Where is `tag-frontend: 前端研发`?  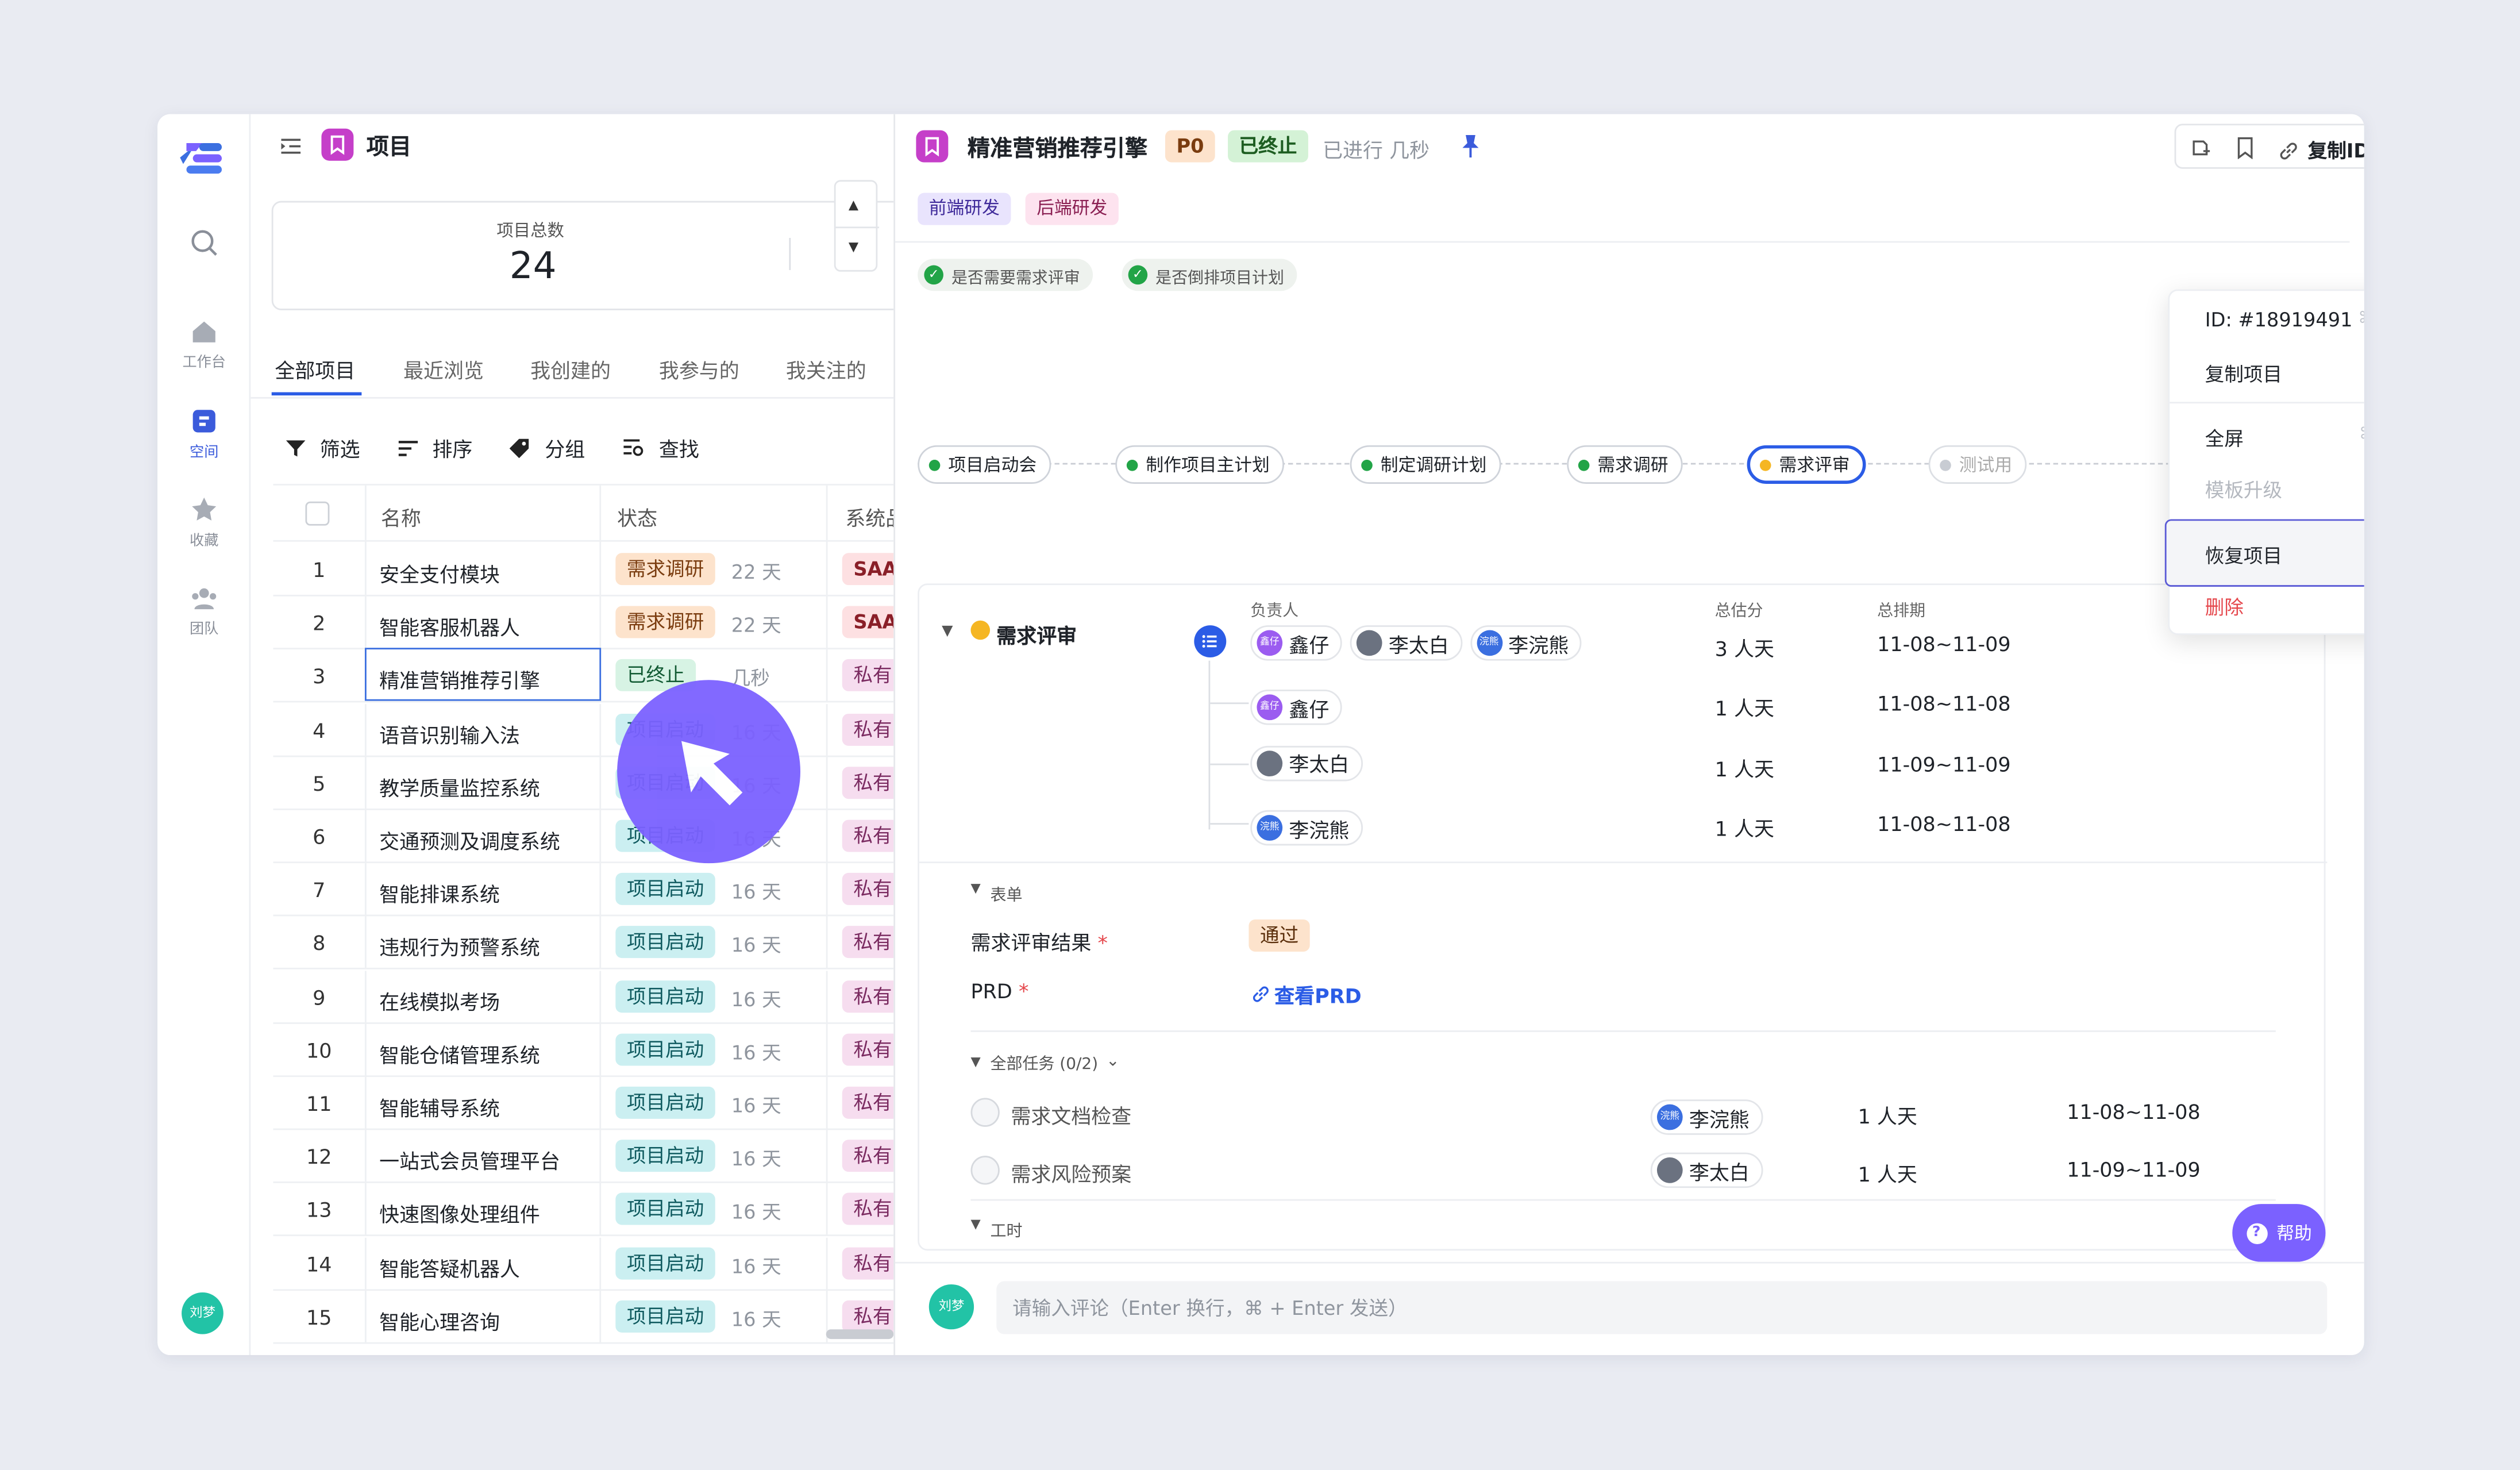 tag-frontend: 前端研发 is located at coordinates (965, 209).